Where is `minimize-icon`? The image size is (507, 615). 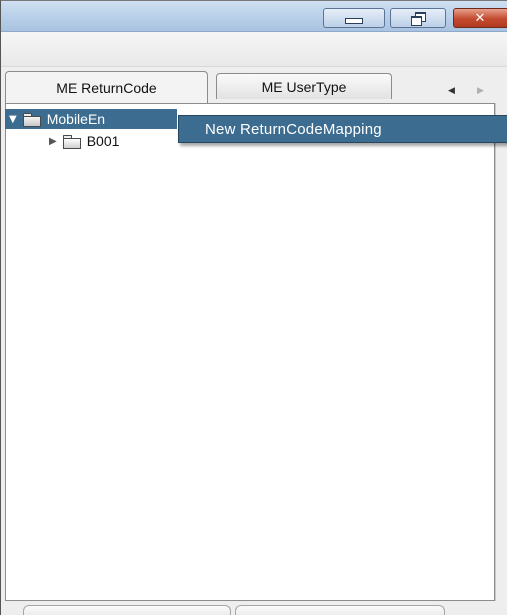
minimize-icon is located at coordinates (354, 21).